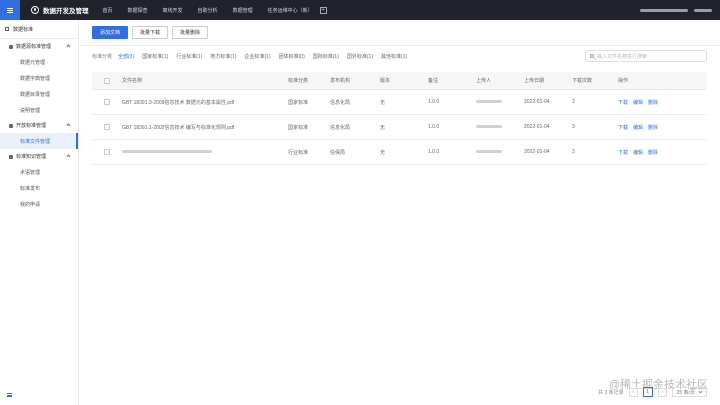  I want to click on menu-icon, so click(10, 10).